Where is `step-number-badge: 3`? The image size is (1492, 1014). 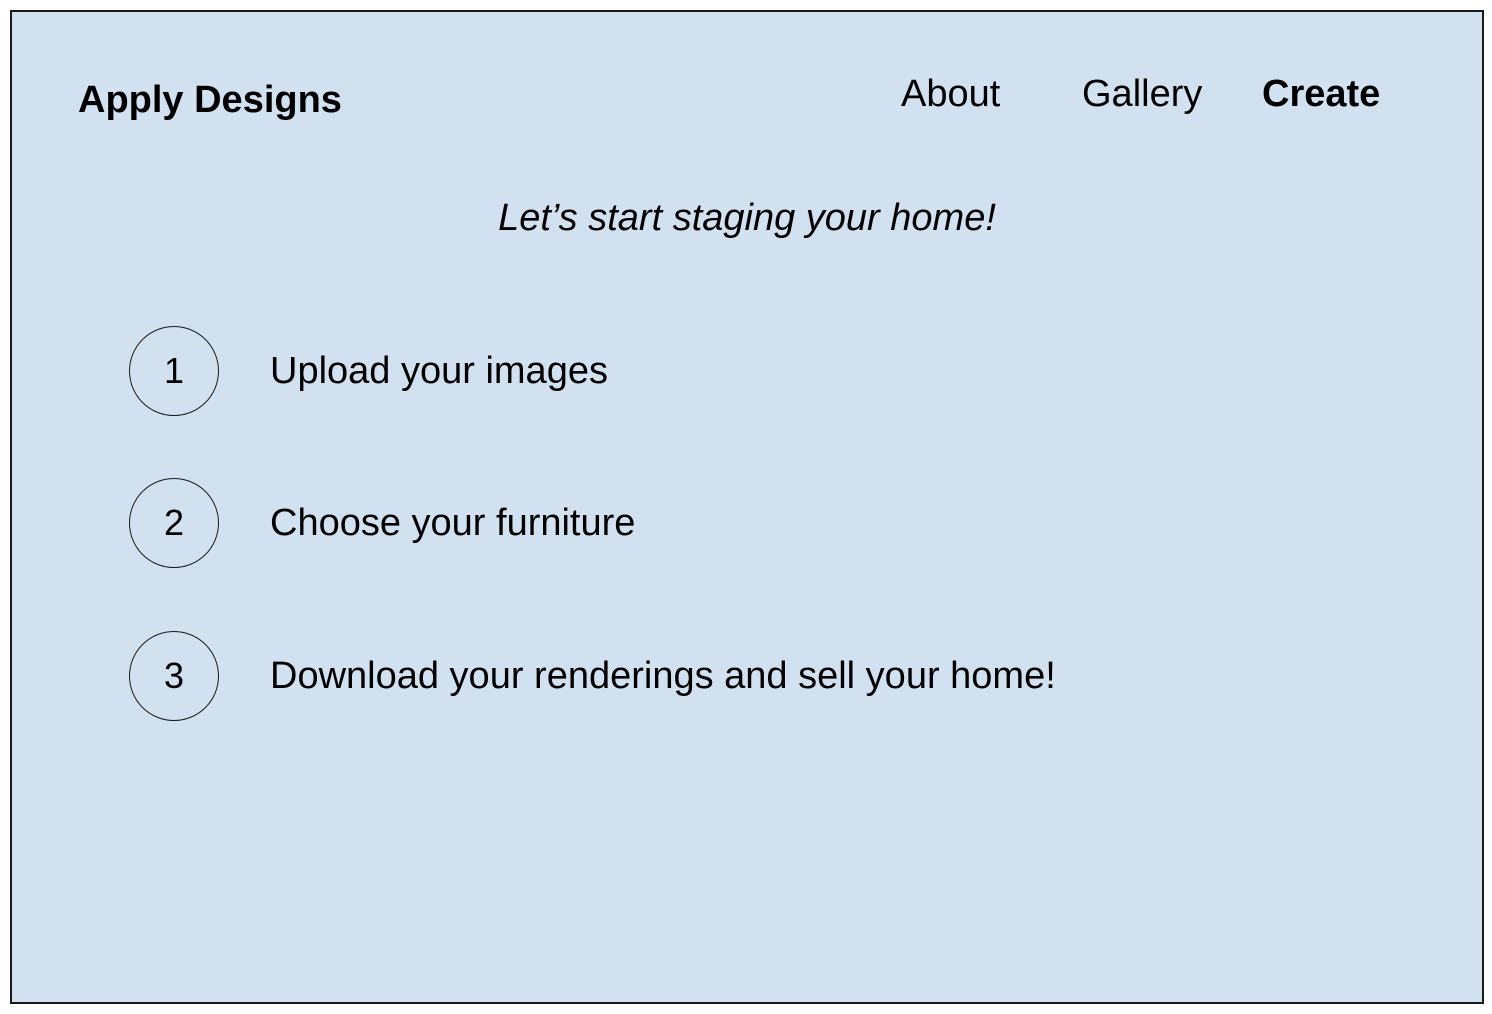 step-number-badge: 3 is located at coordinates (174, 676).